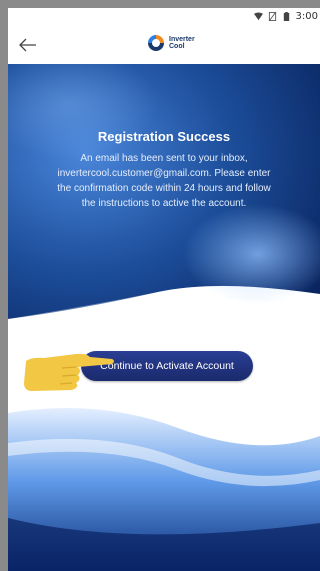  What do you see at coordinates (156, 43) in the screenshot?
I see `logo-mark-icon` at bounding box center [156, 43].